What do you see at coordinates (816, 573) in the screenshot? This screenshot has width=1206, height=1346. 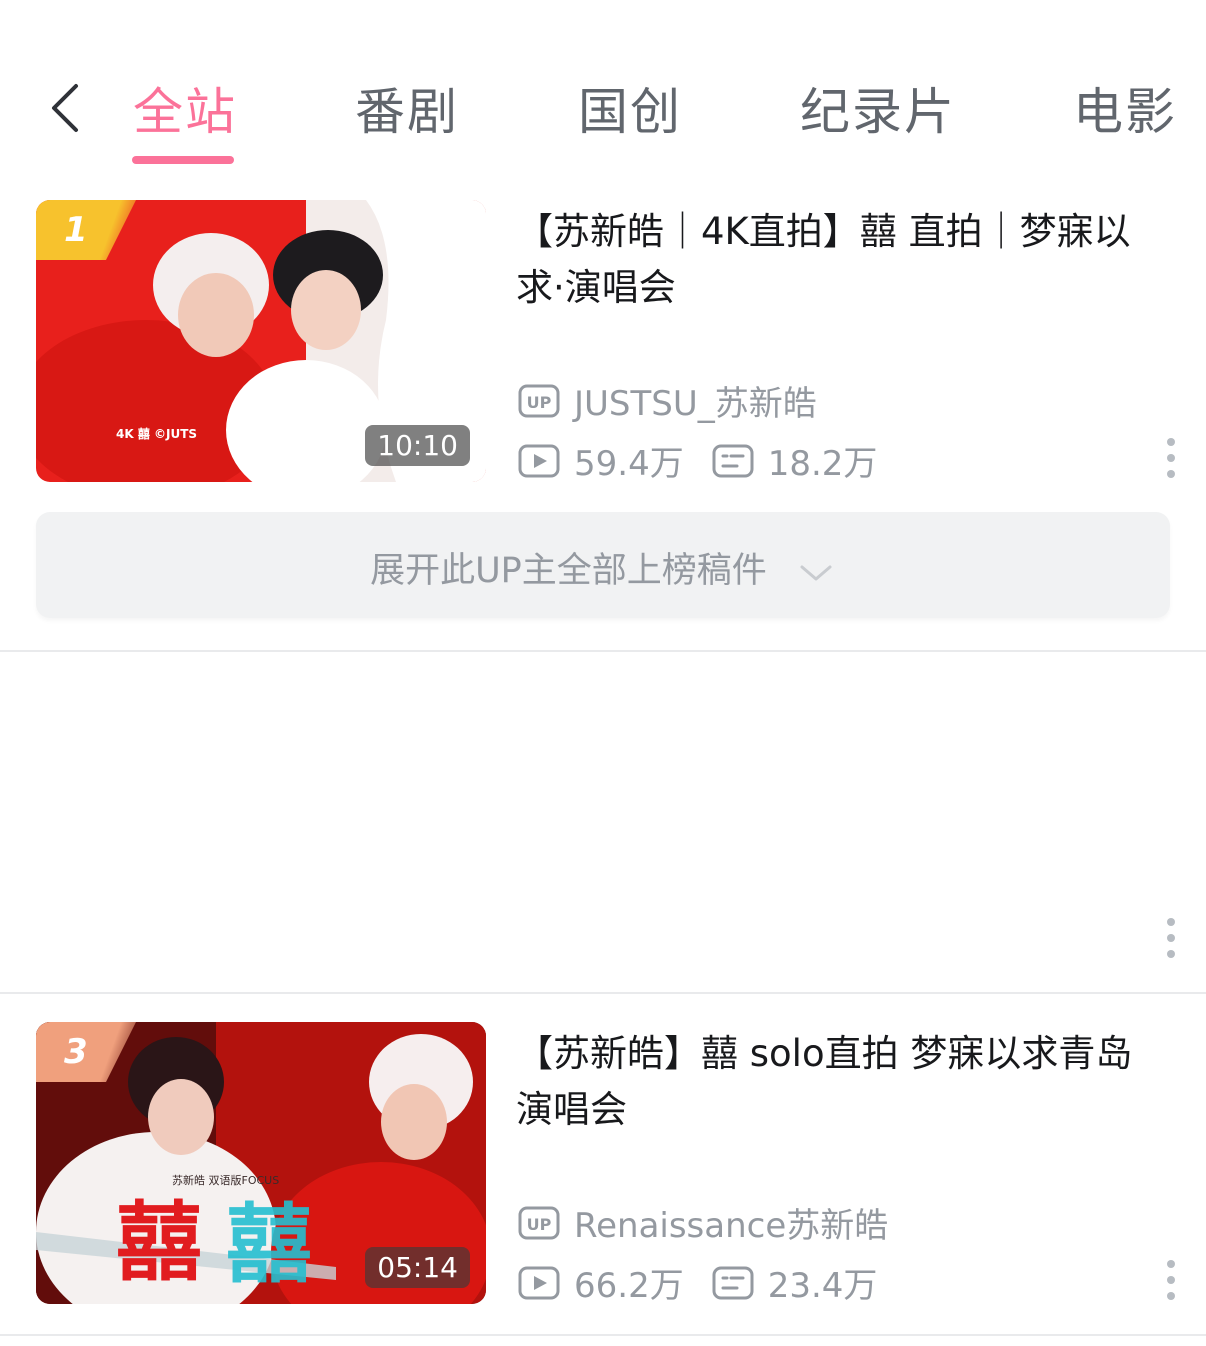 I see `chevron-down-icon` at bounding box center [816, 573].